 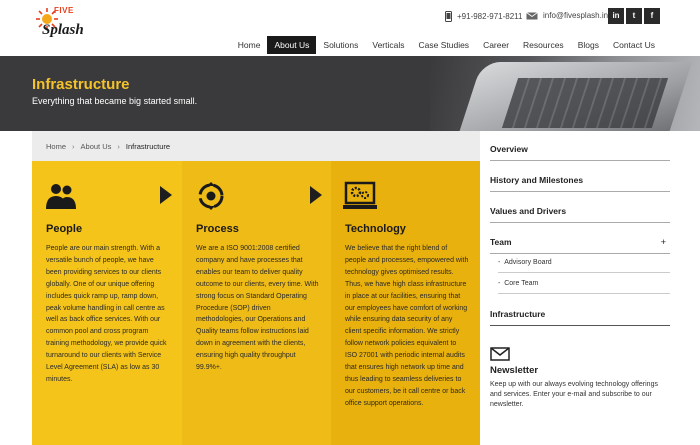 I want to click on nav-solutions: Solutions, so click(x=340, y=45).